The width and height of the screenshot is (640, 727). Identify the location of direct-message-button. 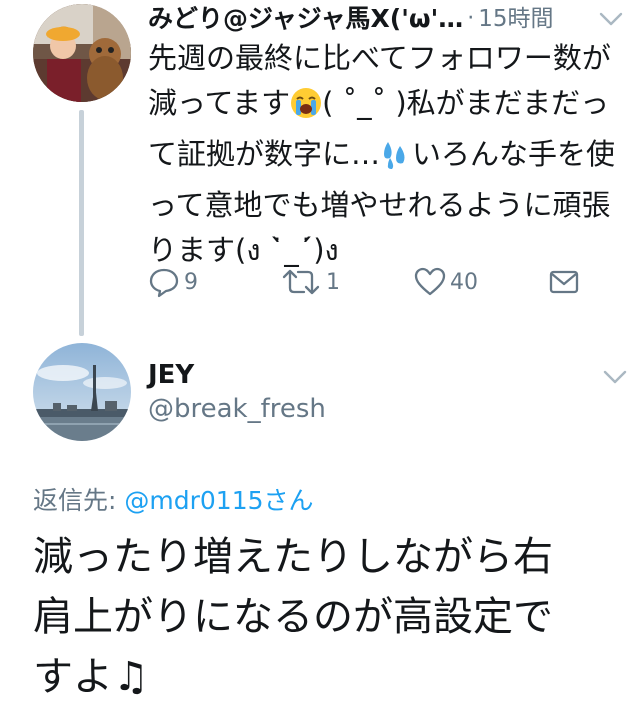
(564, 282).